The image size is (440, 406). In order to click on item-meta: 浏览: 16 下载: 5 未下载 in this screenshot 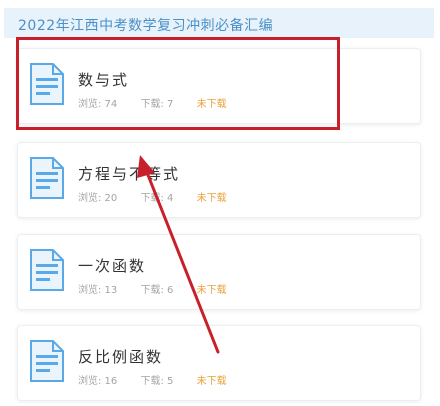, I will do `click(152, 379)`.